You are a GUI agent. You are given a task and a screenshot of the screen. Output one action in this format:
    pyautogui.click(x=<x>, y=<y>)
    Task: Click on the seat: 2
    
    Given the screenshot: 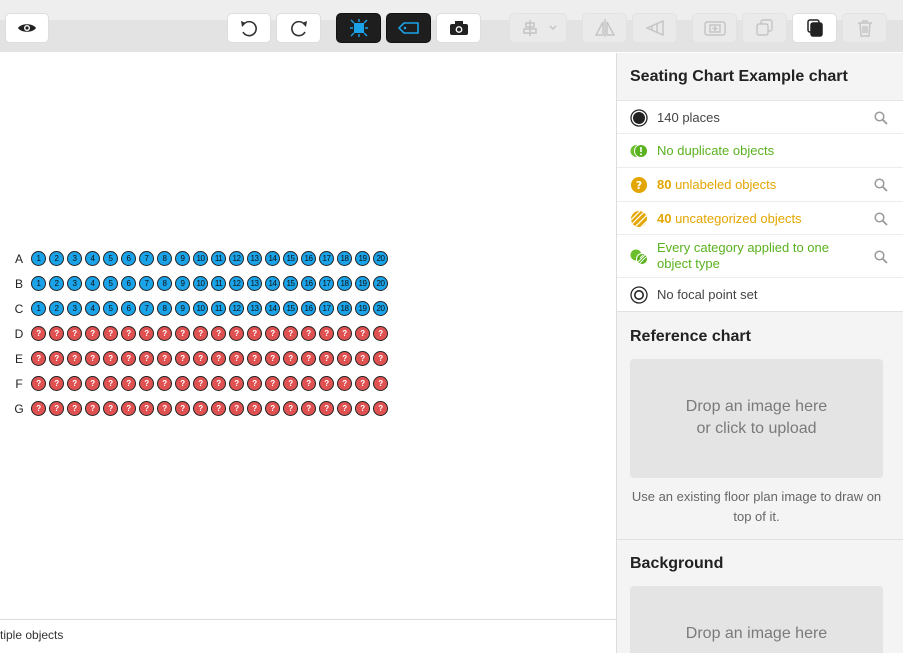 What is the action you would take?
    pyautogui.click(x=56, y=308)
    